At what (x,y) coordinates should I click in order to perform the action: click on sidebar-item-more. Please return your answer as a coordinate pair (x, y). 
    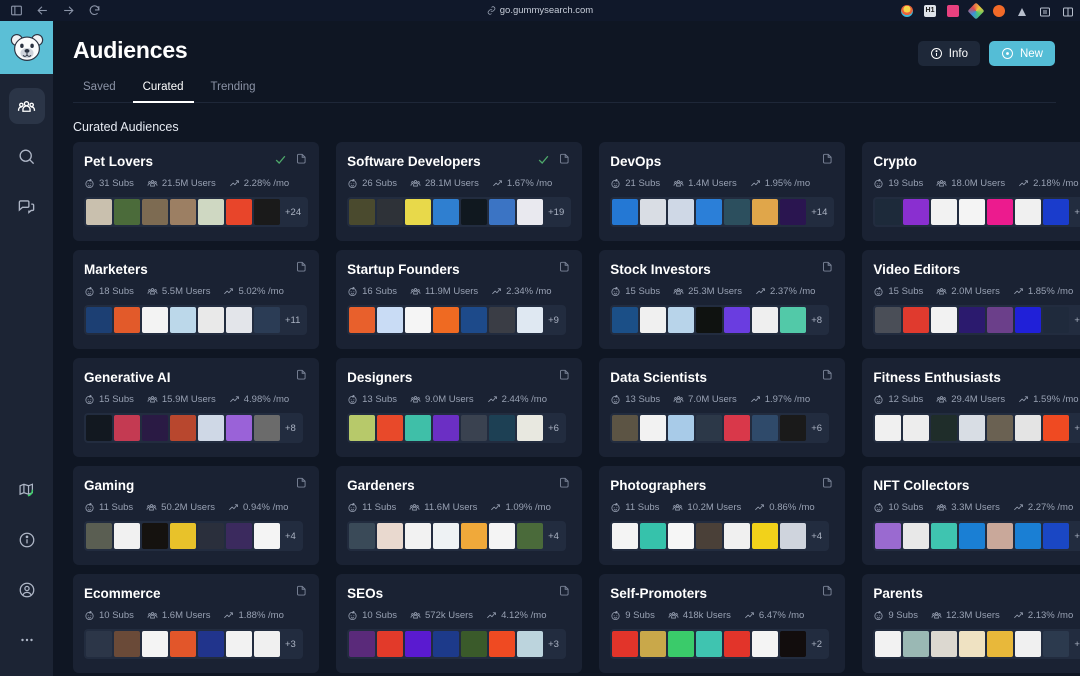
    Looking at the image, I should click on (27, 640).